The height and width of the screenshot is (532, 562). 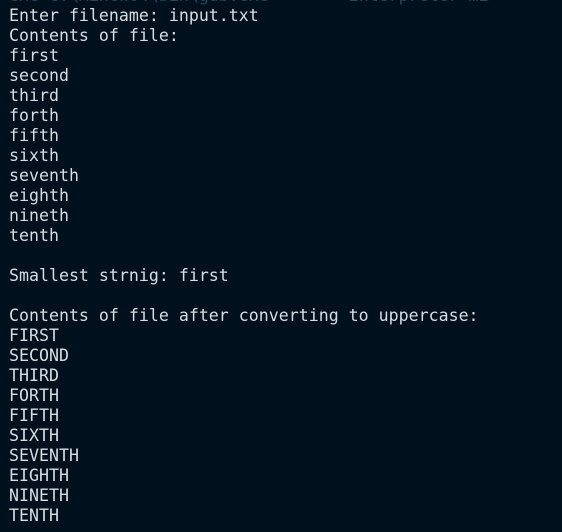 What do you see at coordinates (34, 515) in the screenshot?
I see `terminal-line-word-tenth-upper: TENTH` at bounding box center [34, 515].